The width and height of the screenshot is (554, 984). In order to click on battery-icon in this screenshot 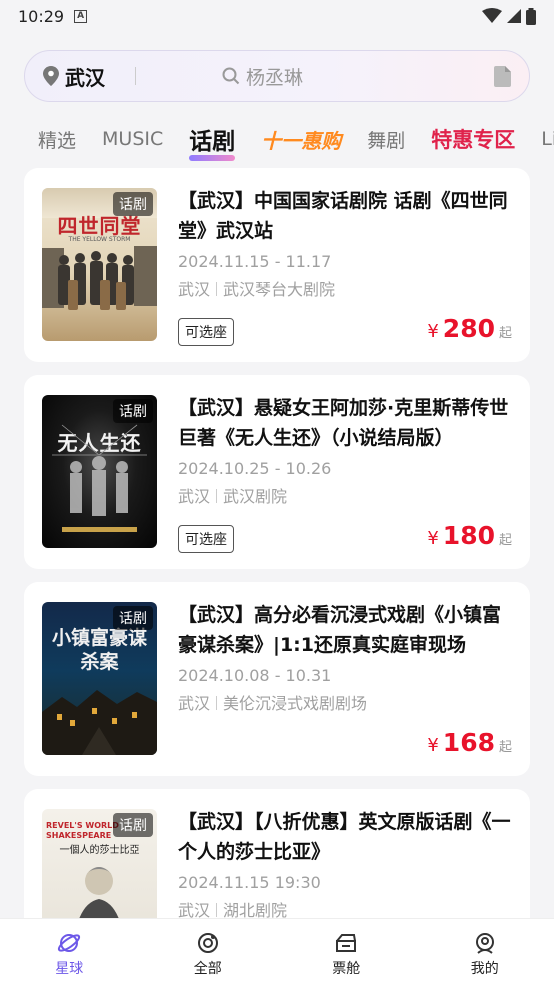, I will do `click(531, 16)`.